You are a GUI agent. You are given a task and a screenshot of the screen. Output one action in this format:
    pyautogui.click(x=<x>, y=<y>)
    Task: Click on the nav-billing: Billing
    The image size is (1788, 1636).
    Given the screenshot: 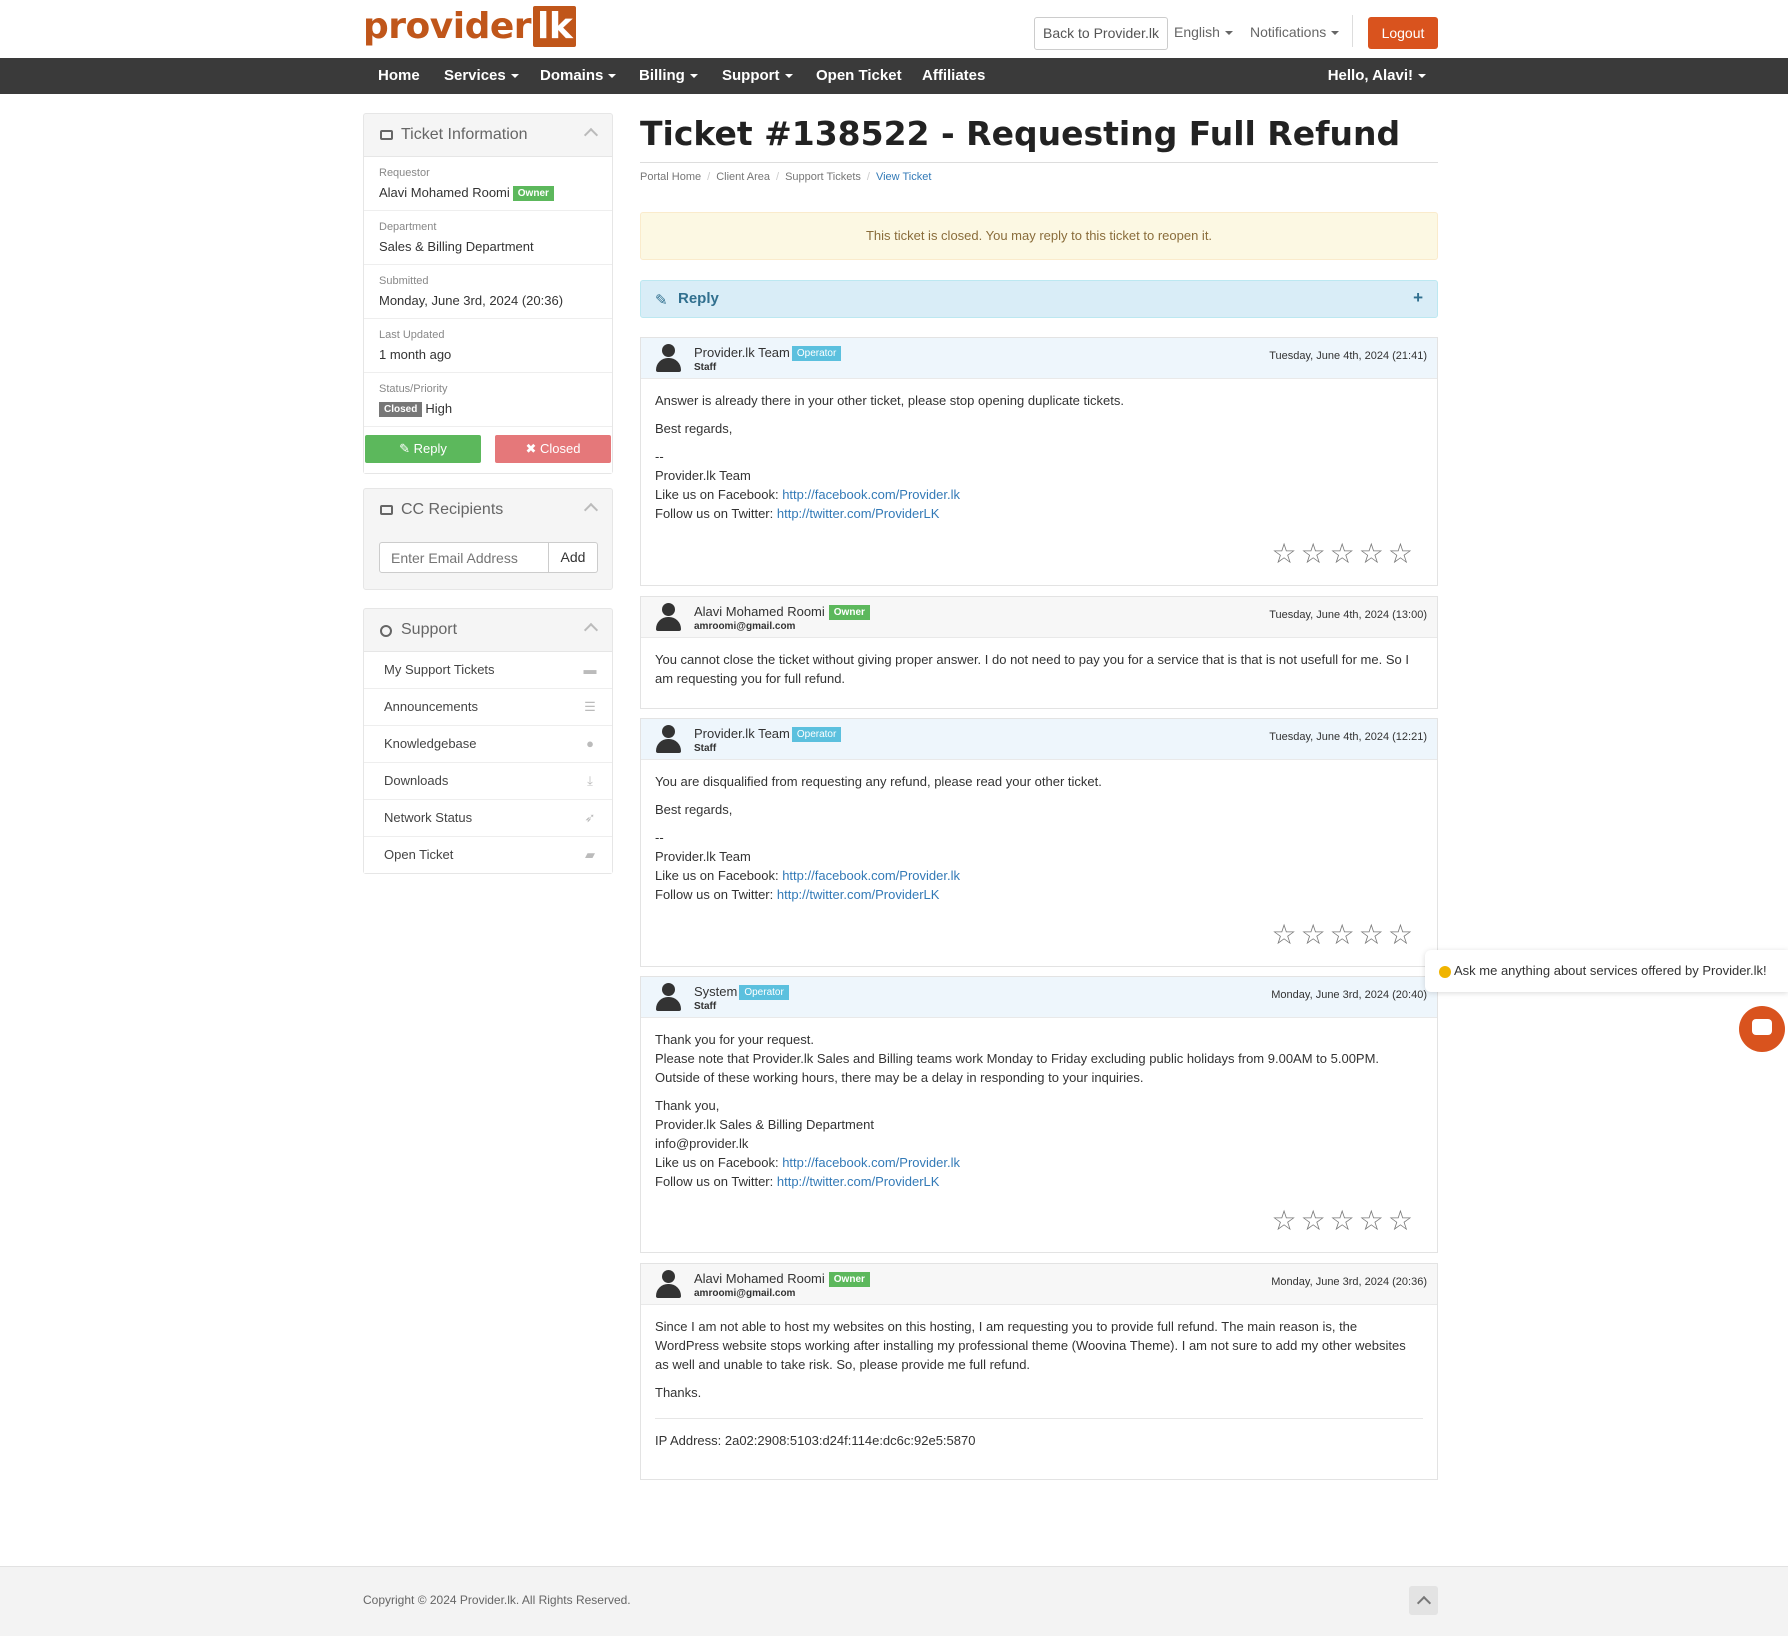 What is the action you would take?
    pyautogui.click(x=668, y=76)
    